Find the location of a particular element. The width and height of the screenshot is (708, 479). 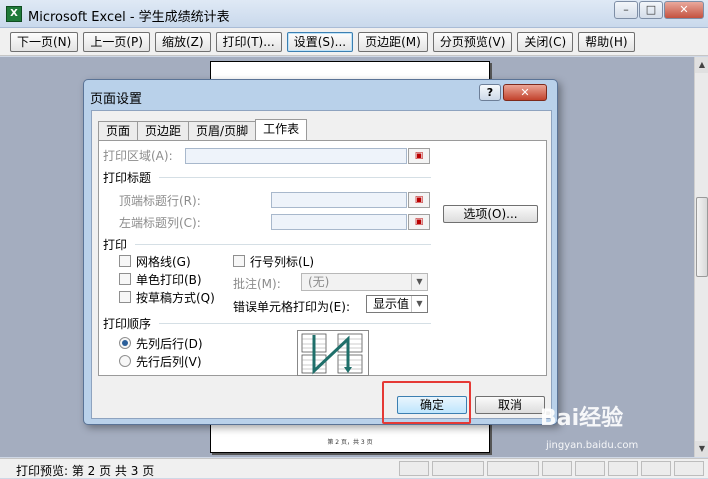

status-cells is located at coordinates (551, 468).